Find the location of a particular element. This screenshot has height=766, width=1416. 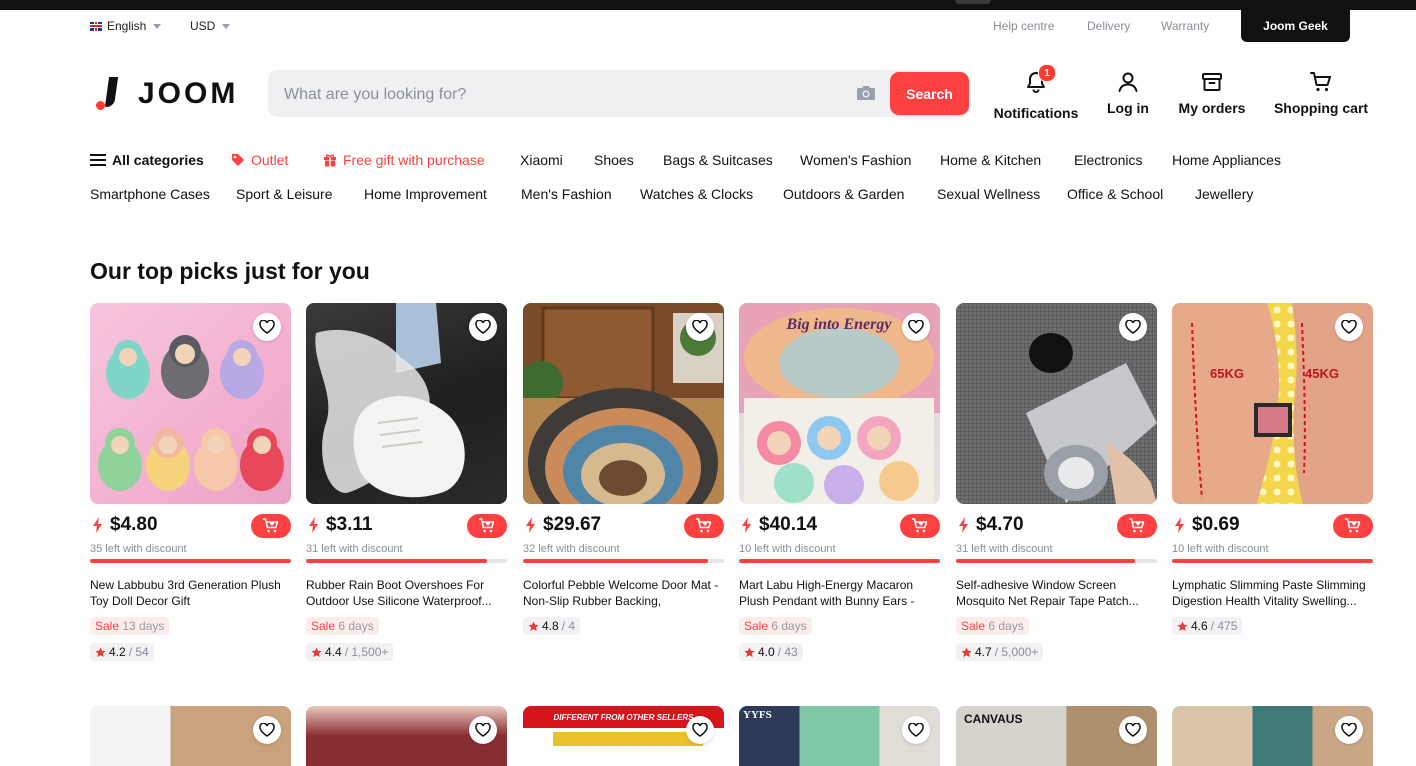

image-brand-text: CANVAUS is located at coordinates (993, 719).